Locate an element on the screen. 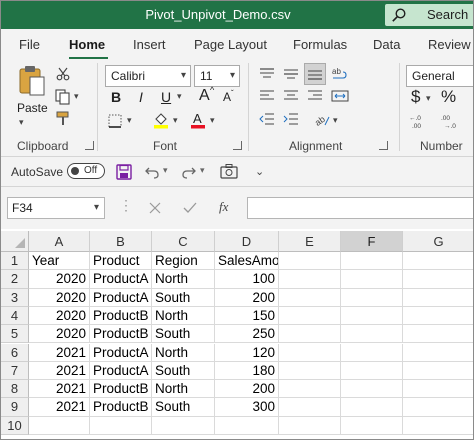 The width and height of the screenshot is (474, 440). data-cell: 150 is located at coordinates (247, 316).